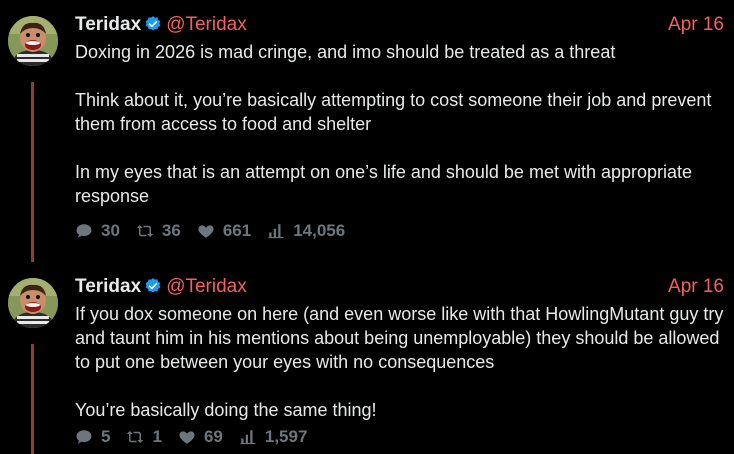  Describe the element at coordinates (319, 230) in the screenshot. I see `view-count: 14,056` at that location.